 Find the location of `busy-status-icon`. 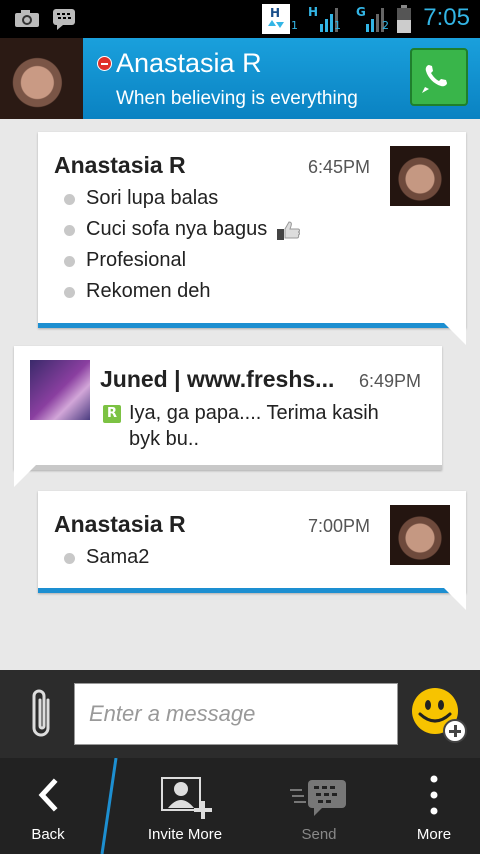

busy-status-icon is located at coordinates (104, 63).